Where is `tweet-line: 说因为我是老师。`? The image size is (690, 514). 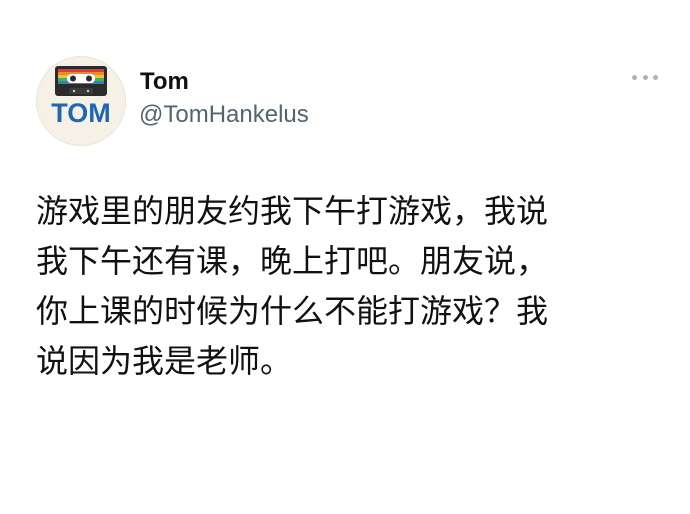 tweet-line: 说因为我是老师。 is located at coordinates (164, 361).